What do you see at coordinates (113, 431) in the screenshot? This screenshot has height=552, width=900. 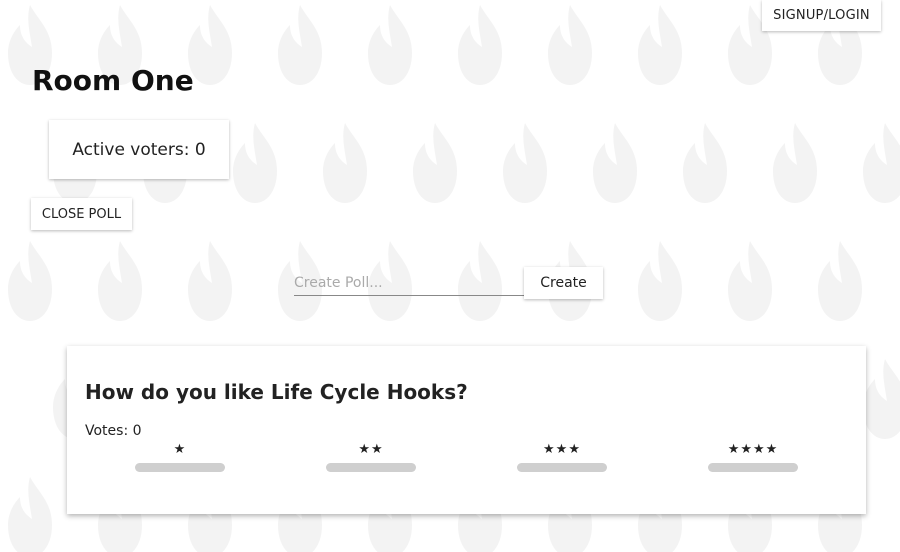 I see `poll-vote-count: Votes: 0` at bounding box center [113, 431].